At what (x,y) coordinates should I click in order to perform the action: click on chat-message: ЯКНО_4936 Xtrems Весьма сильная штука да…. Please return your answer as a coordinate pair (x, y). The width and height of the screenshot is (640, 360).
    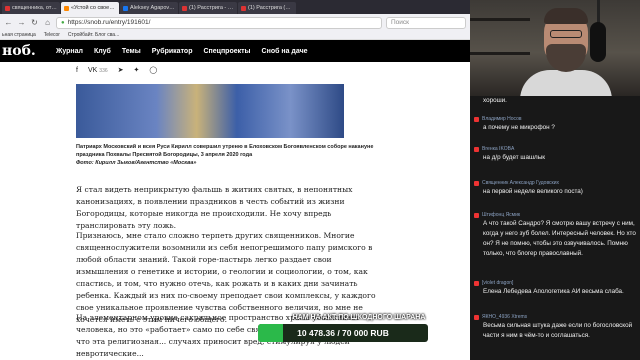
    Looking at the image, I should click on (556, 327).